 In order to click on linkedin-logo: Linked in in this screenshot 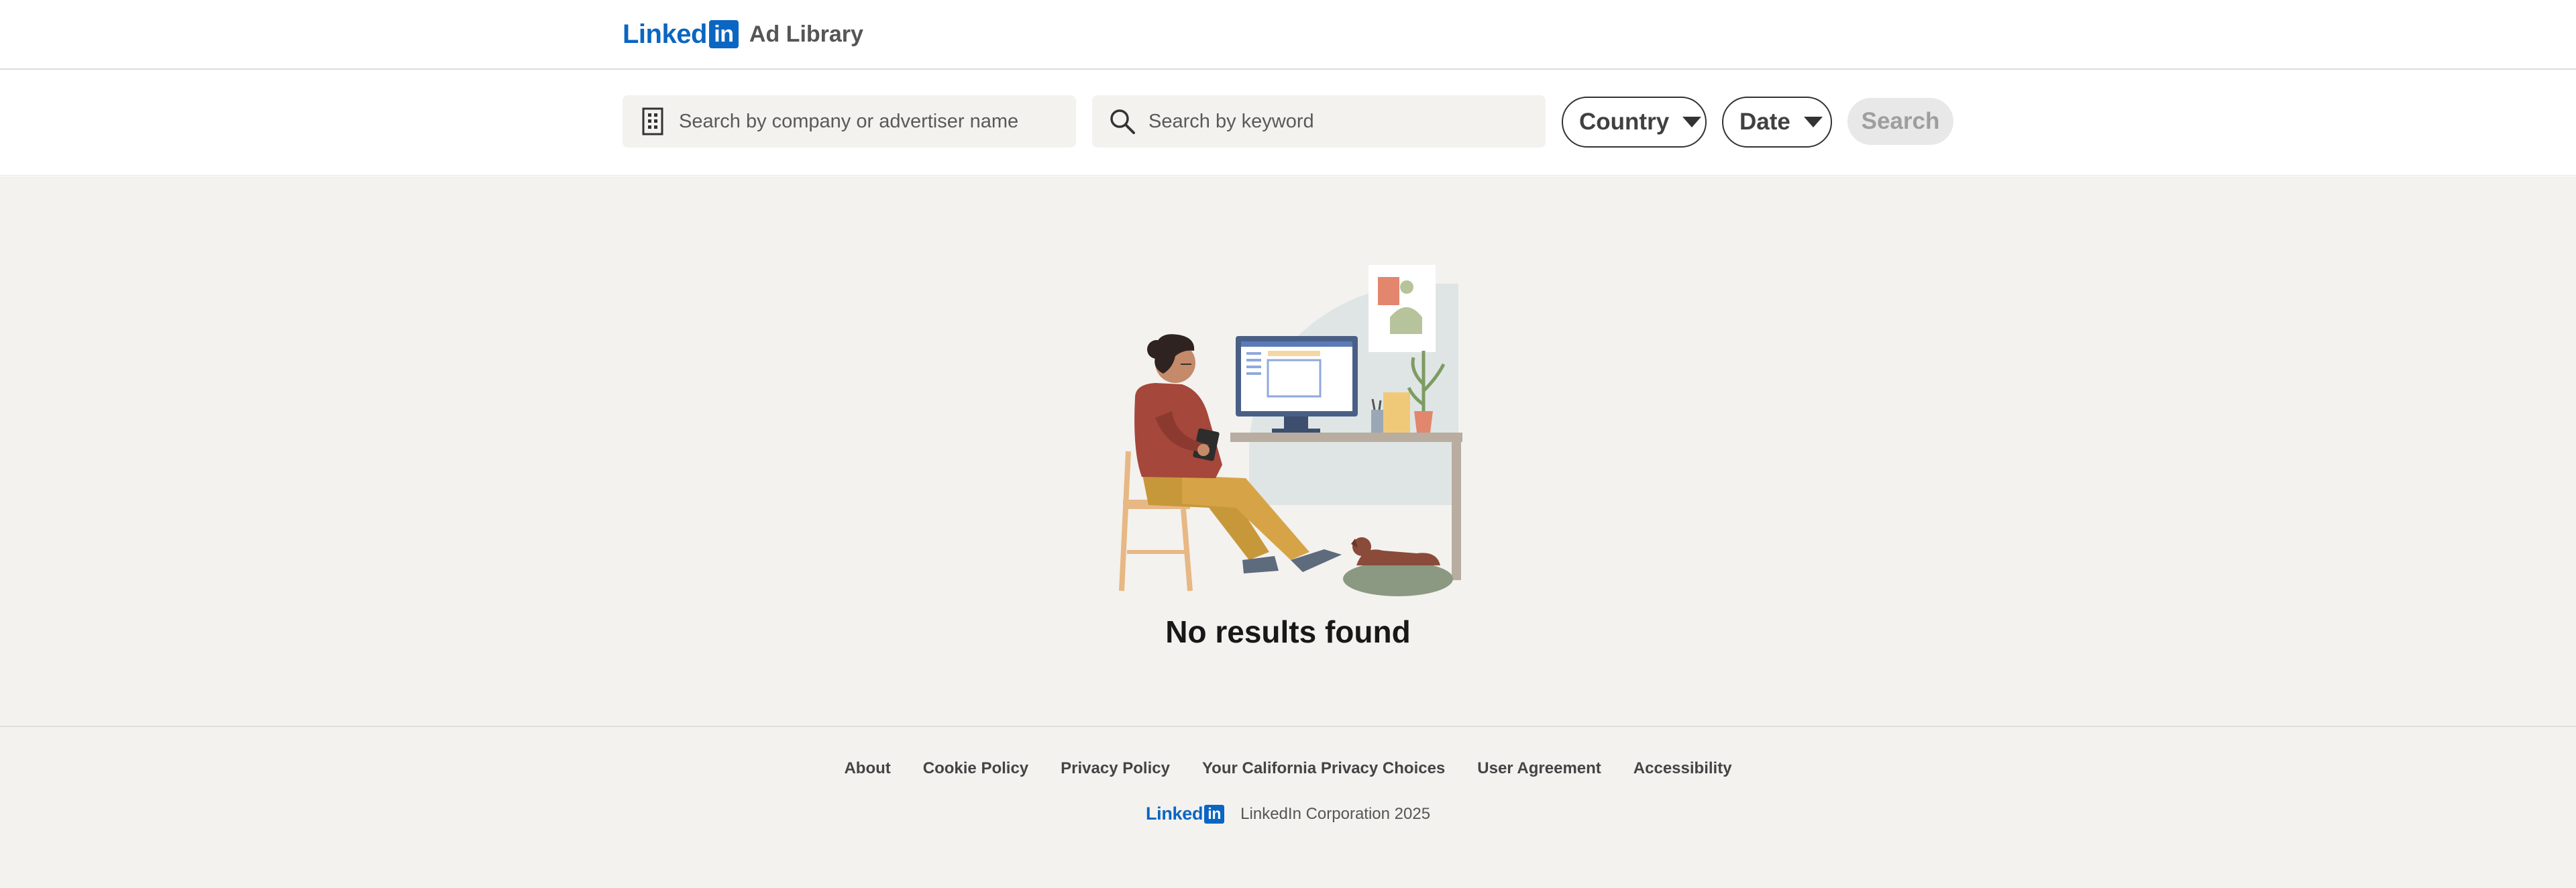, I will do `click(681, 34)`.